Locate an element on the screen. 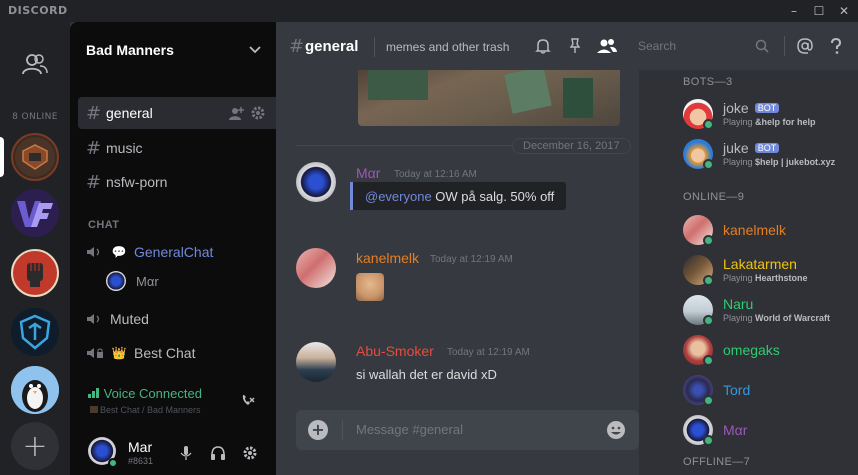 The width and height of the screenshot is (858, 475). shield-icon is located at coordinates (35, 332).